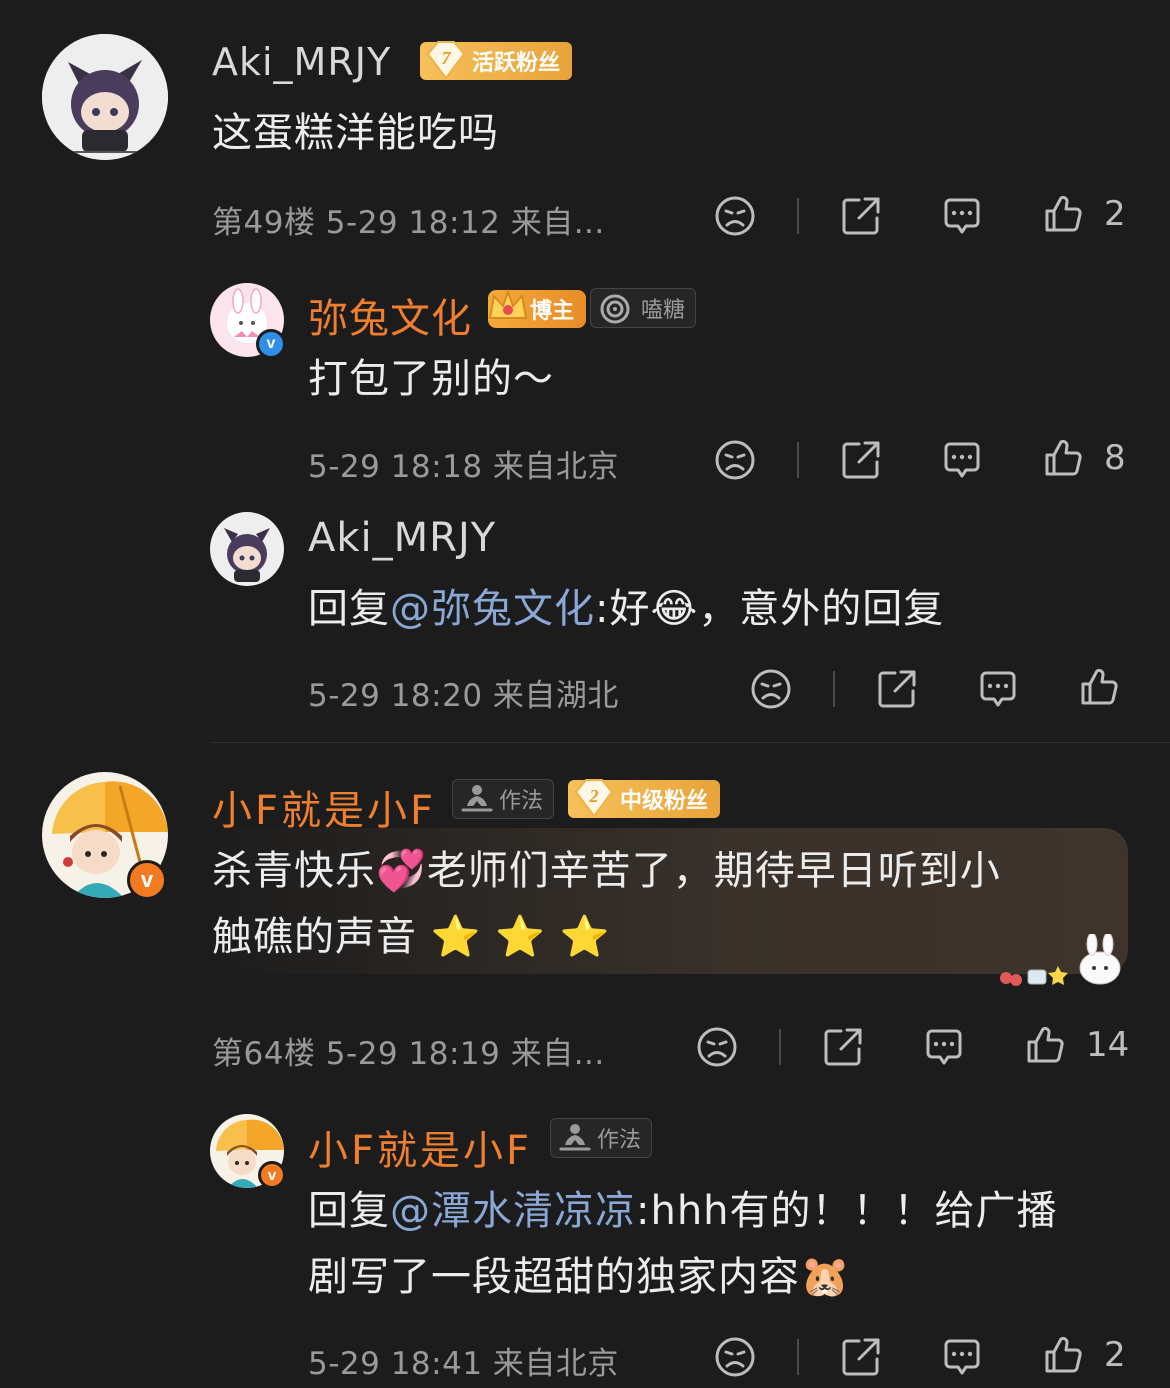 This screenshot has height=1388, width=1170. I want to click on title-badge-label: 作法, so click(619, 1140).